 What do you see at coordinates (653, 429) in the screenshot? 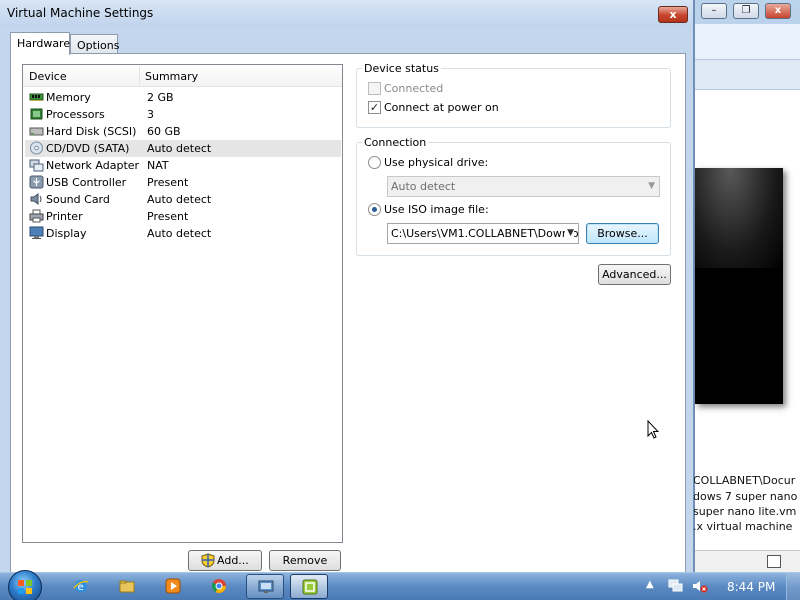
I see `mouse-cursor-icon` at bounding box center [653, 429].